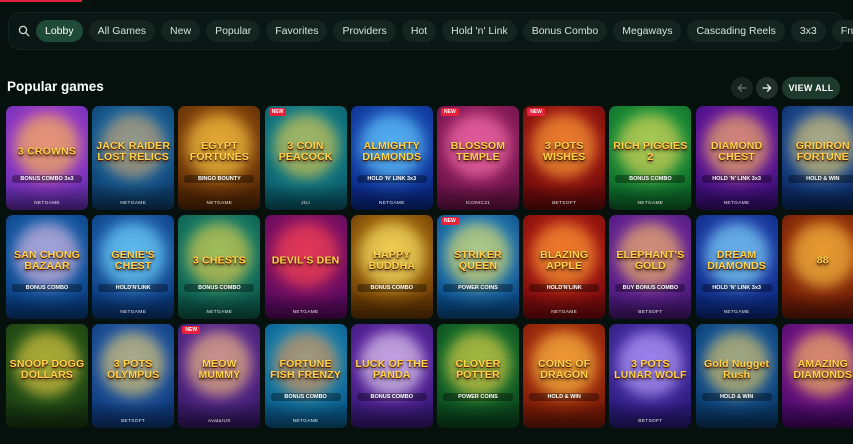  What do you see at coordinates (219, 267) in the screenshot?
I see `game-card: 3 CHESTS BONUS COMBO NETGAME` at bounding box center [219, 267].